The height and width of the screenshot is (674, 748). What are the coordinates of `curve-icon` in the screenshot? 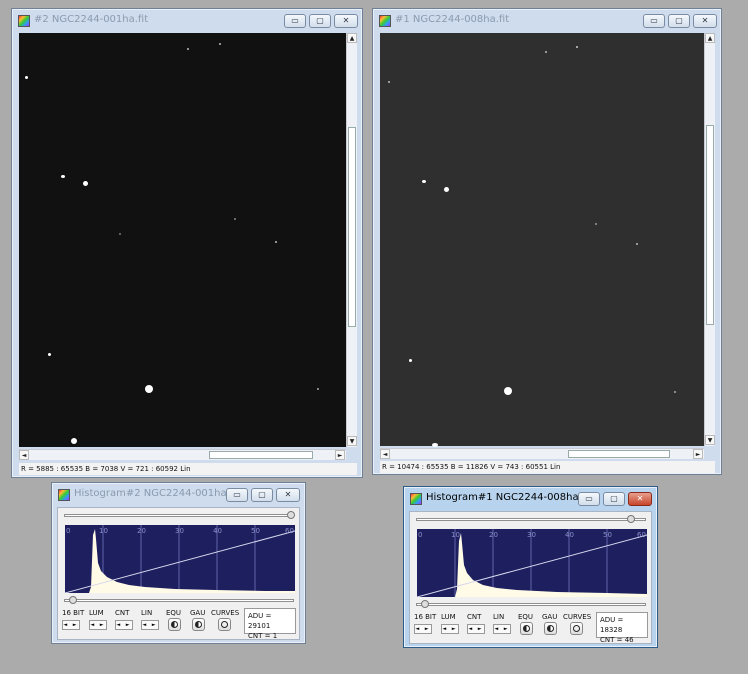 It's located at (224, 624).